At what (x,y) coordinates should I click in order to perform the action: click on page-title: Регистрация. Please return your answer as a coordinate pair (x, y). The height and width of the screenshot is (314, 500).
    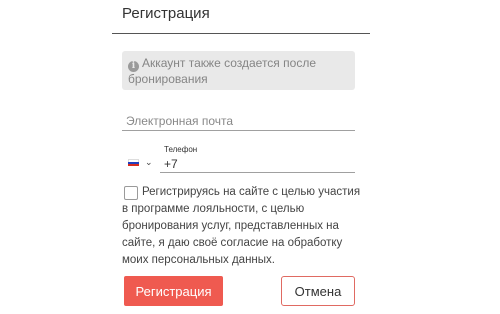
    Looking at the image, I should click on (166, 13).